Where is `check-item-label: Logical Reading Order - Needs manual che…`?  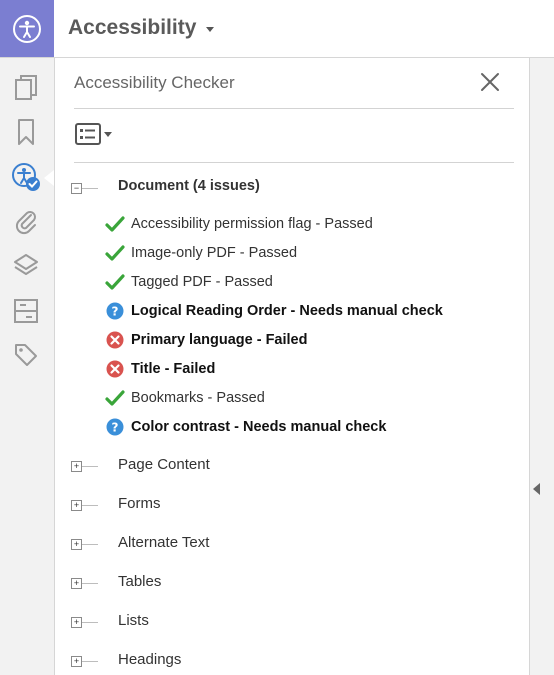 check-item-label: Logical Reading Order - Needs manual che… is located at coordinates (287, 311).